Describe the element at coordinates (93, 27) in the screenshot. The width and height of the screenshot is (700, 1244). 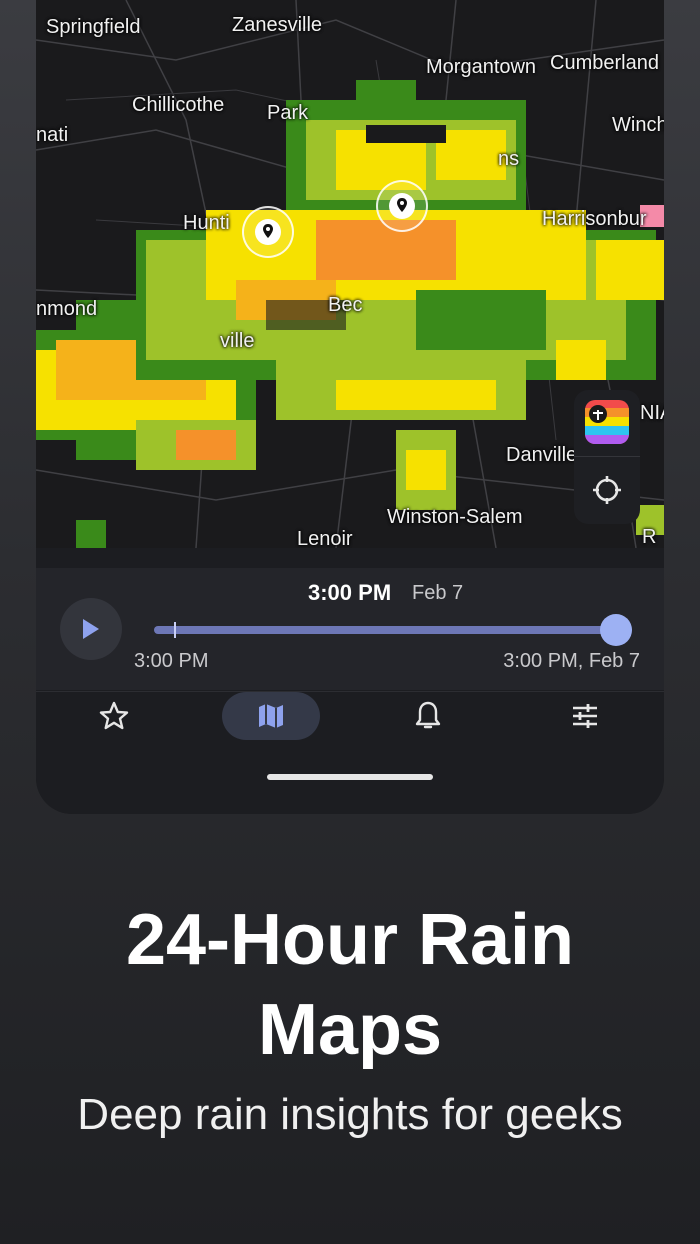
I see `city-label: Springfield` at that location.